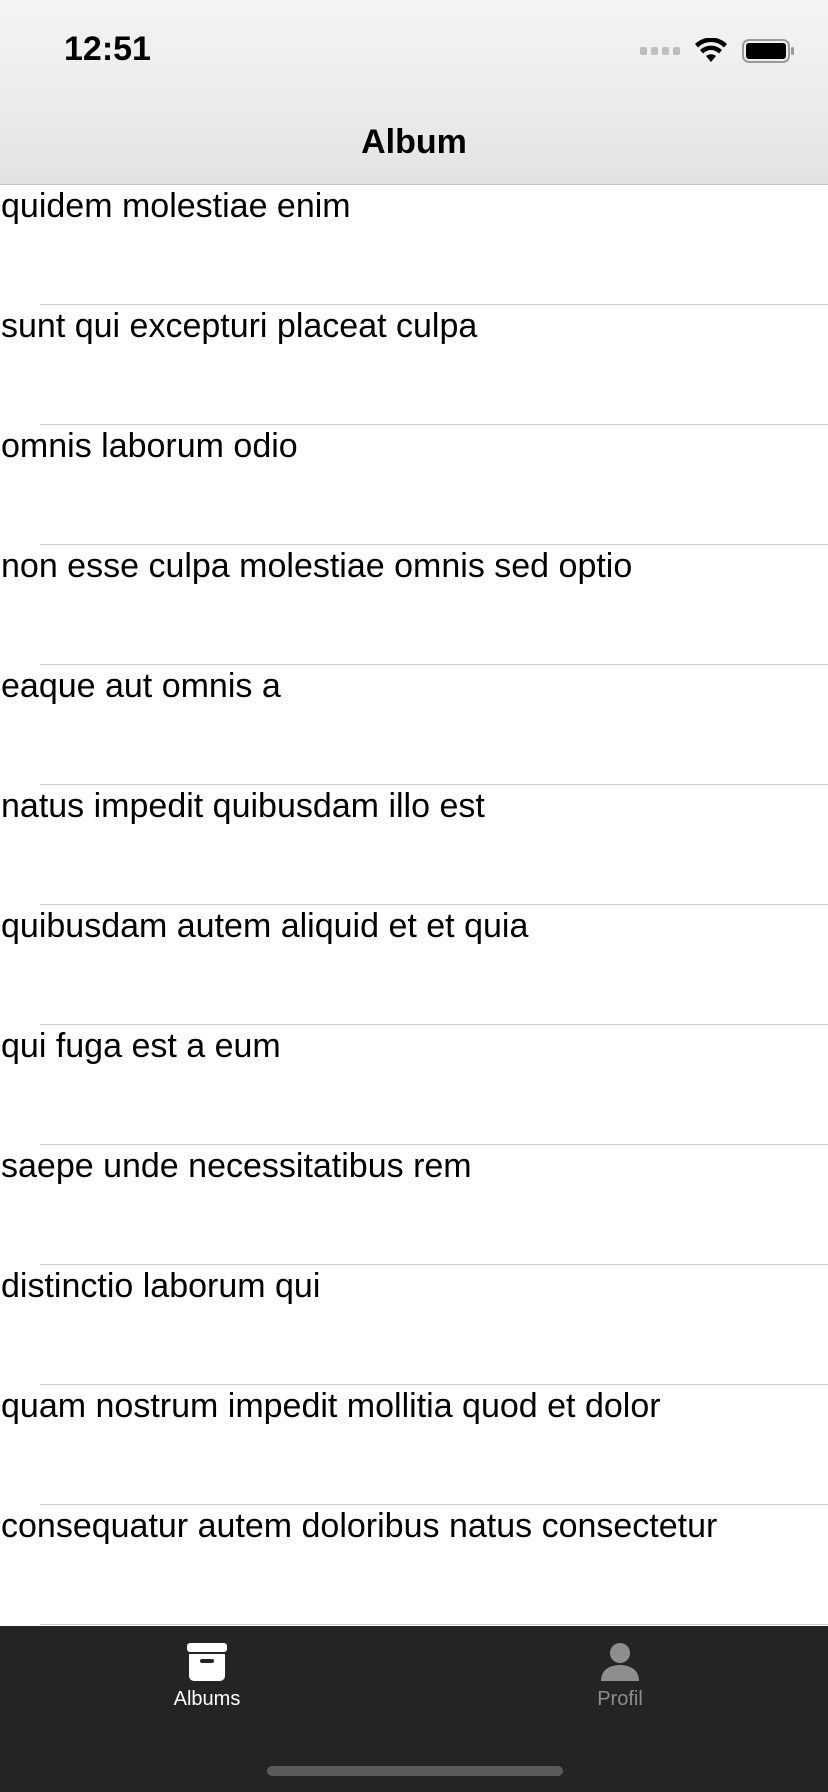  Describe the element at coordinates (414, 725) in the screenshot. I see `list-item: eaque aut omnis a` at that location.